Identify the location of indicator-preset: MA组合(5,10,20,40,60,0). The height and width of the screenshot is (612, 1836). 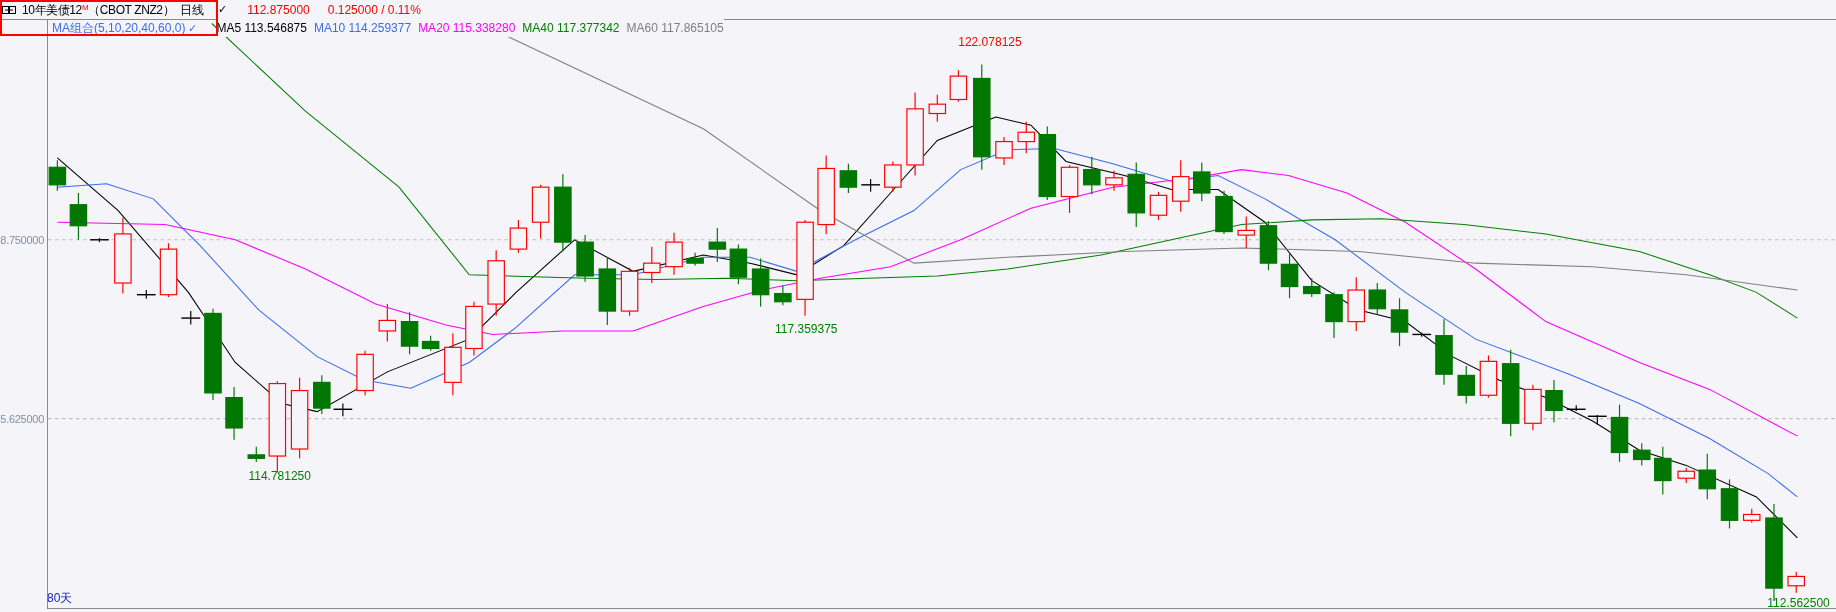
(119, 28).